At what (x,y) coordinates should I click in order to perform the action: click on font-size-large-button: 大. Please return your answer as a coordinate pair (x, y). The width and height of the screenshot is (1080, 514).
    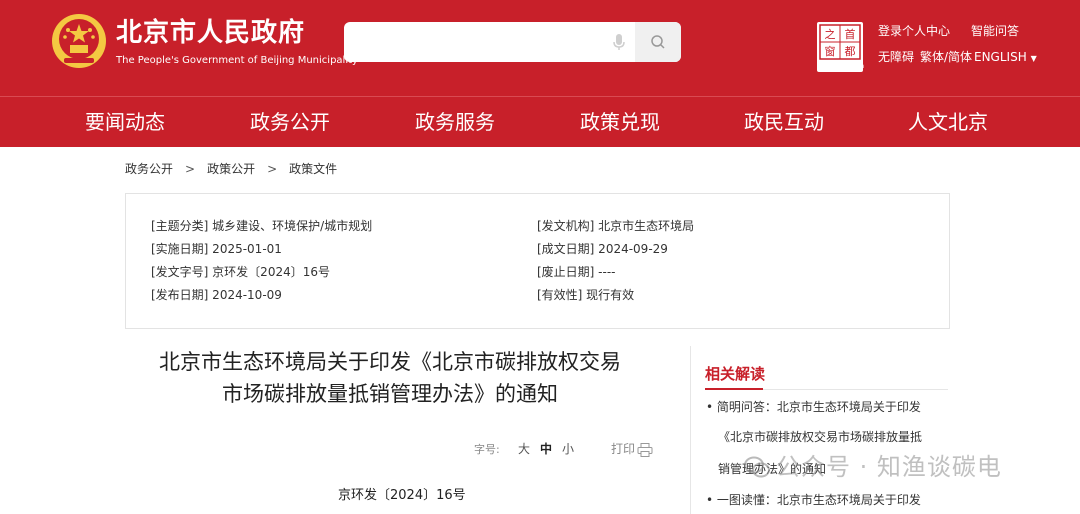
    Looking at the image, I should click on (524, 449).